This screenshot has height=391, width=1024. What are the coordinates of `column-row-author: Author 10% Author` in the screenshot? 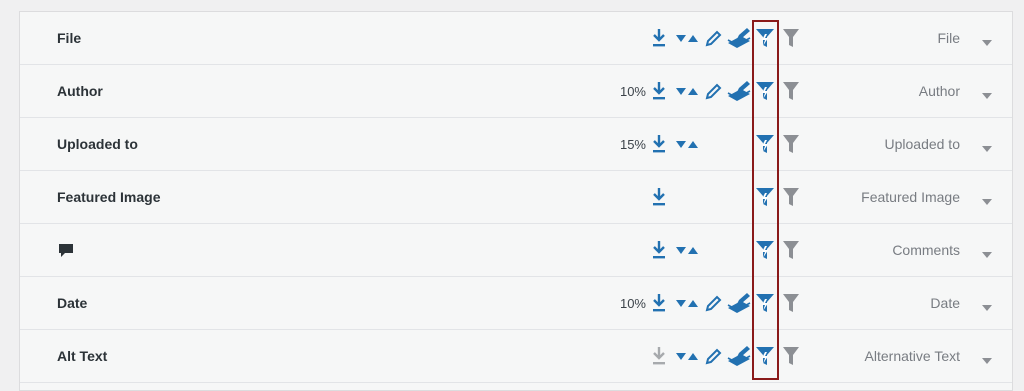 It's located at (516, 91).